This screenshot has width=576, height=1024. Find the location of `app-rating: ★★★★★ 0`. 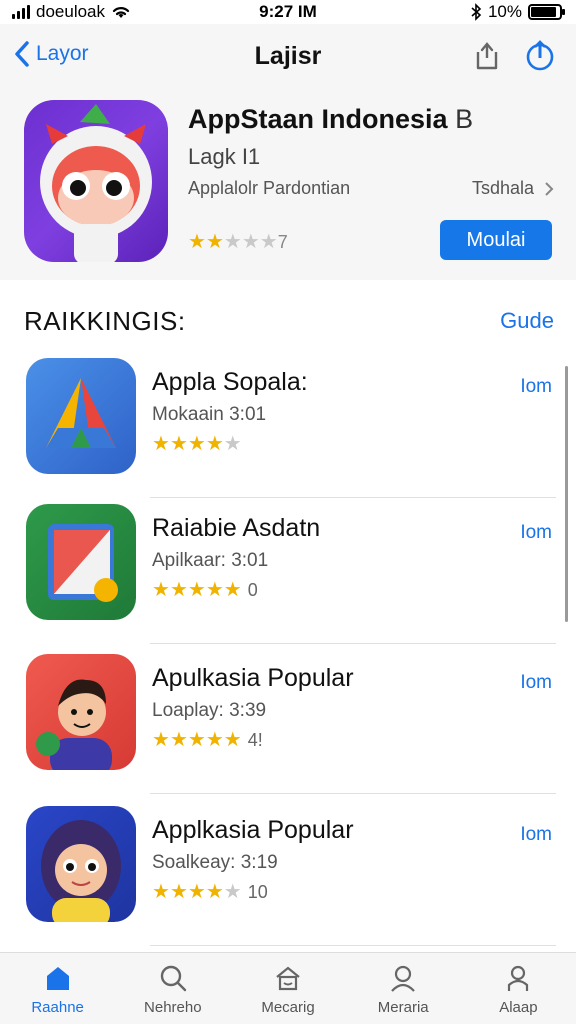

app-rating: ★★★★★ 0 is located at coordinates (205, 590).